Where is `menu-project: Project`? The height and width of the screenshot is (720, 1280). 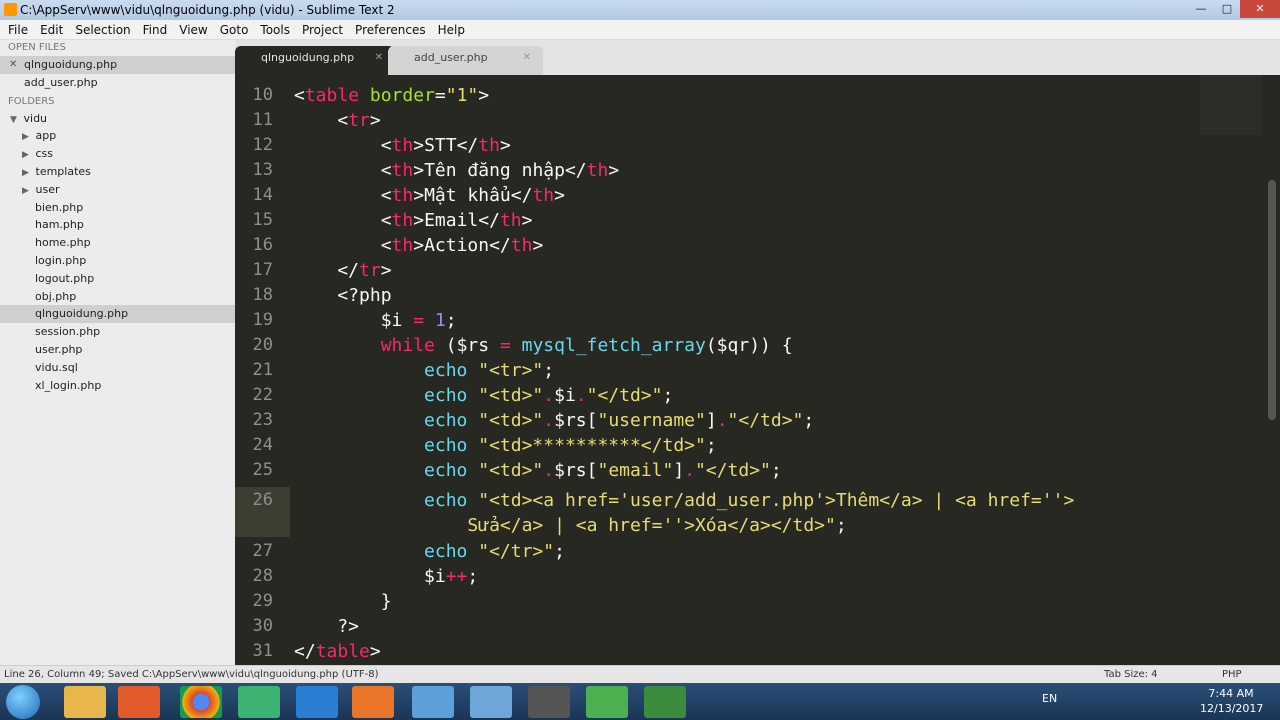 menu-project: Project is located at coordinates (322, 29).